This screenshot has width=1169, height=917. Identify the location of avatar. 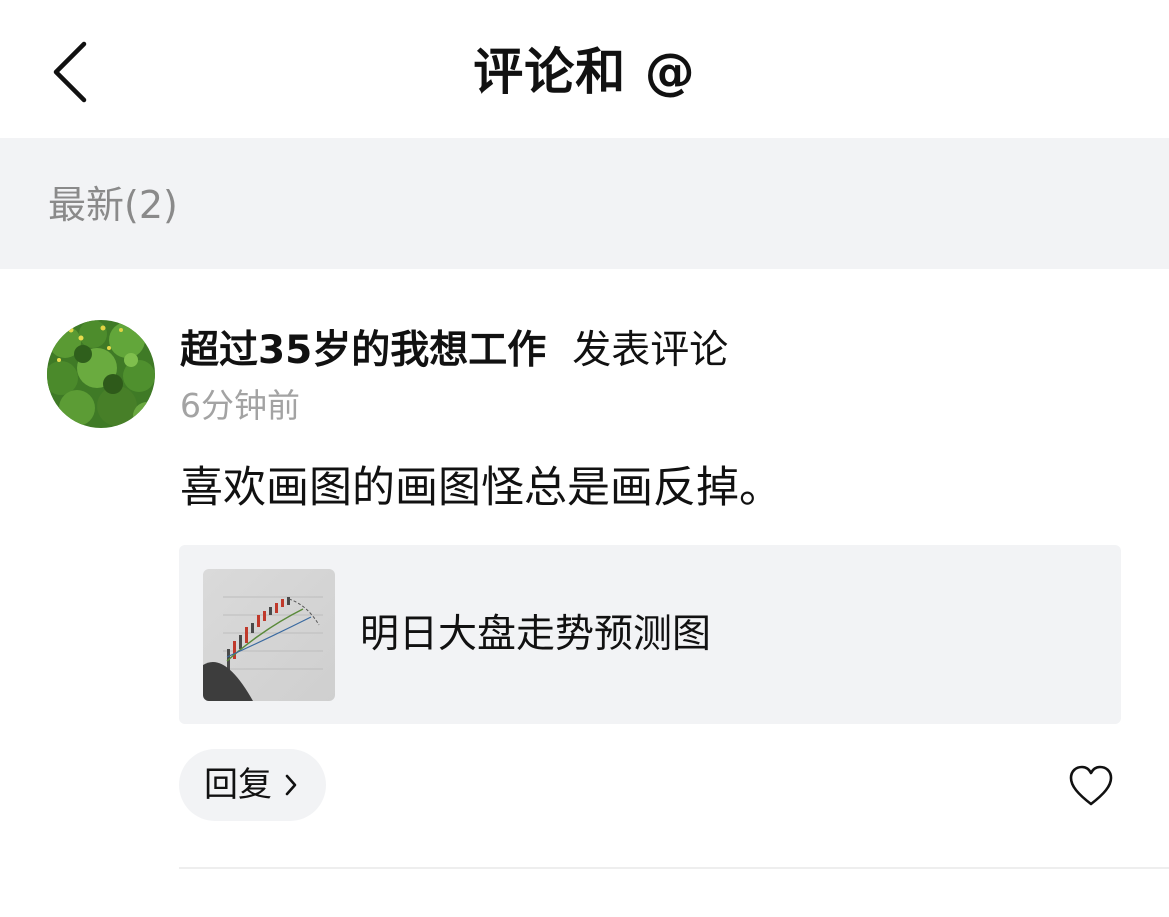
(101, 374).